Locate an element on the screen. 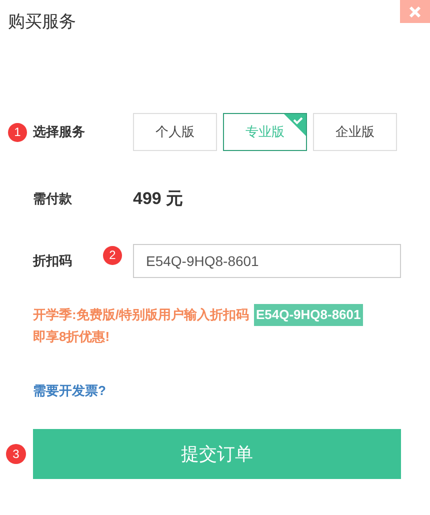  field-label: 需付款 is located at coordinates (53, 199).